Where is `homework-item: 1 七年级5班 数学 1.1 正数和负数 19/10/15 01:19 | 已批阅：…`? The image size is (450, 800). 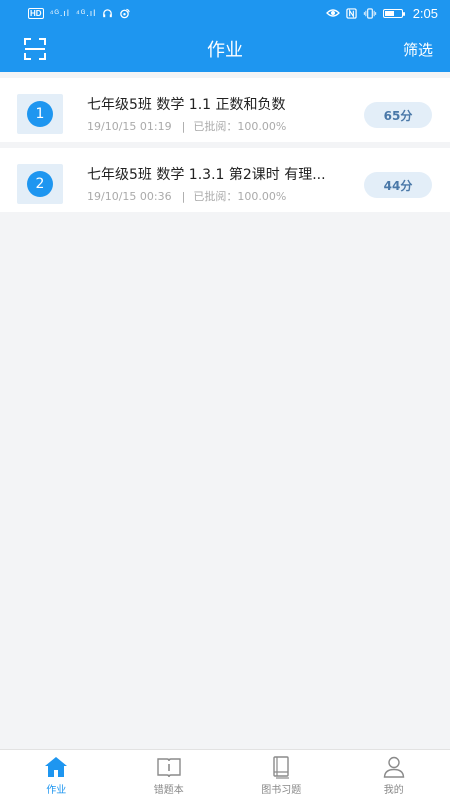
homework-item: 1 七年级5班 数学 1.1 正数和负数 19/10/15 01:19 | 已批阅：… is located at coordinates (225, 110).